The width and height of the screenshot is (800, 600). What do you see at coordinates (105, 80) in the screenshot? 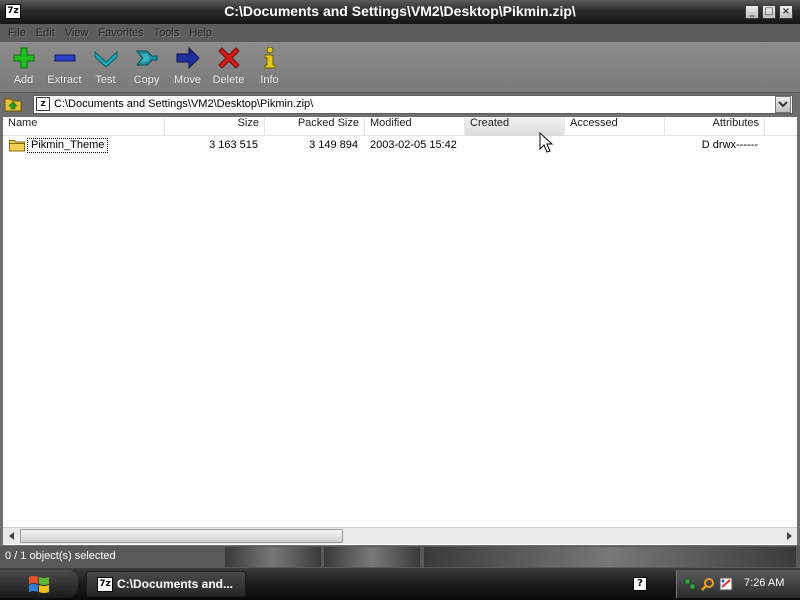
I see `test-label: Test` at bounding box center [105, 80].